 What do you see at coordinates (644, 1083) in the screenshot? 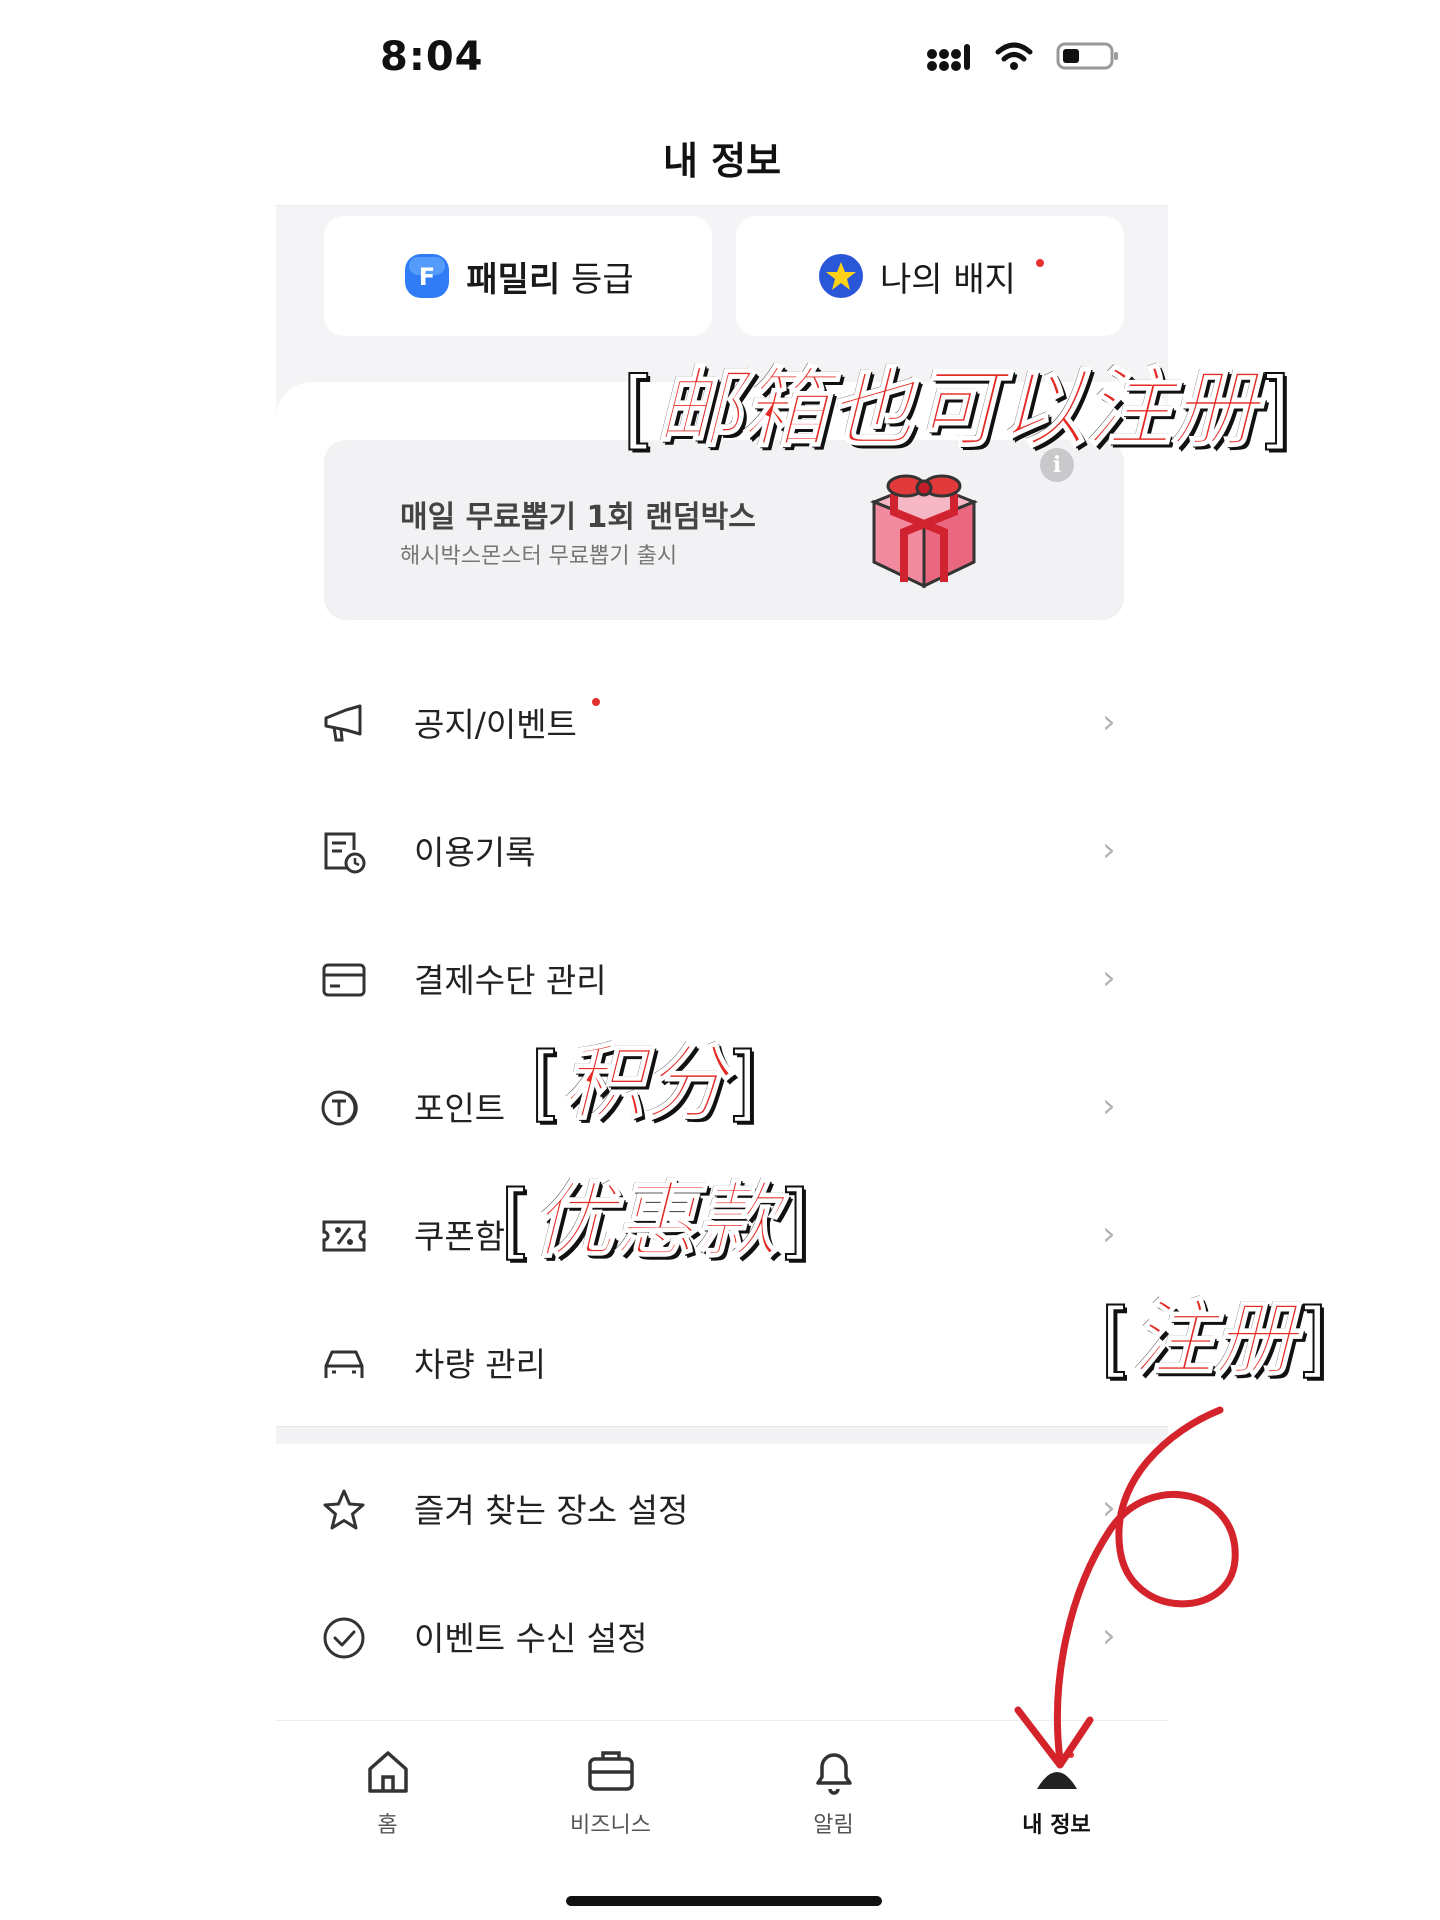
I see `annotation-points: [积分]` at bounding box center [644, 1083].